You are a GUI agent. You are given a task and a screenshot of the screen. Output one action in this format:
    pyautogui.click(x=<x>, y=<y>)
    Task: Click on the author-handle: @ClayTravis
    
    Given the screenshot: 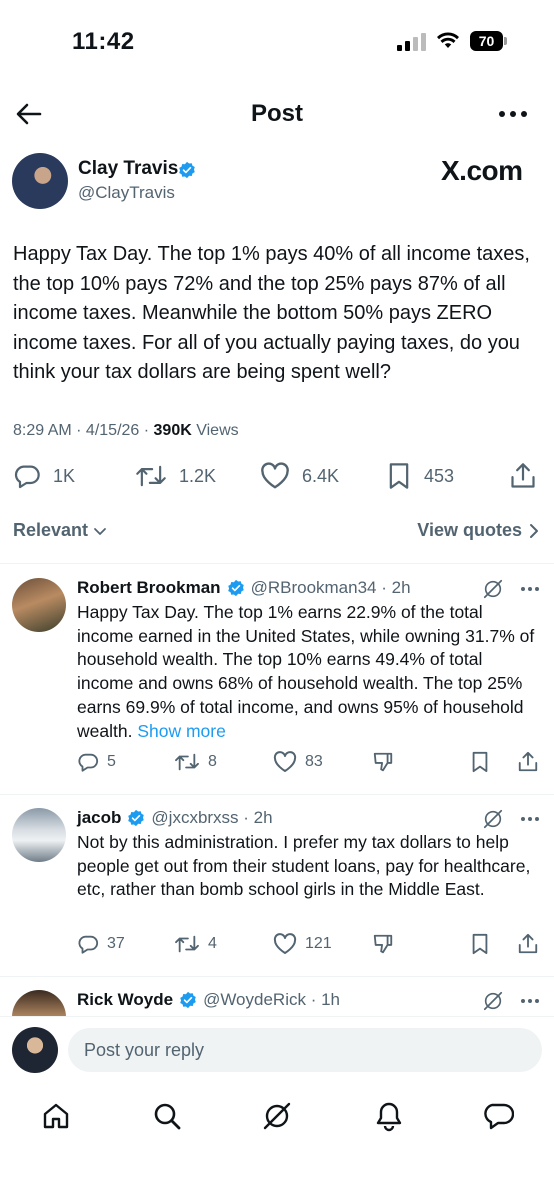 What is the action you would take?
    pyautogui.click(x=126, y=193)
    